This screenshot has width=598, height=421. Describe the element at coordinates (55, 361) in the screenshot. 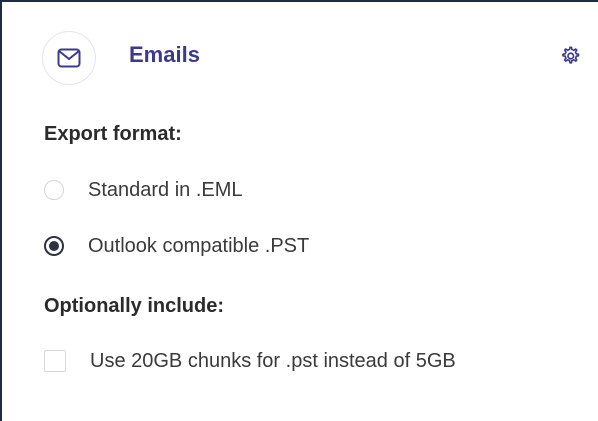

I see `checkbox` at that location.